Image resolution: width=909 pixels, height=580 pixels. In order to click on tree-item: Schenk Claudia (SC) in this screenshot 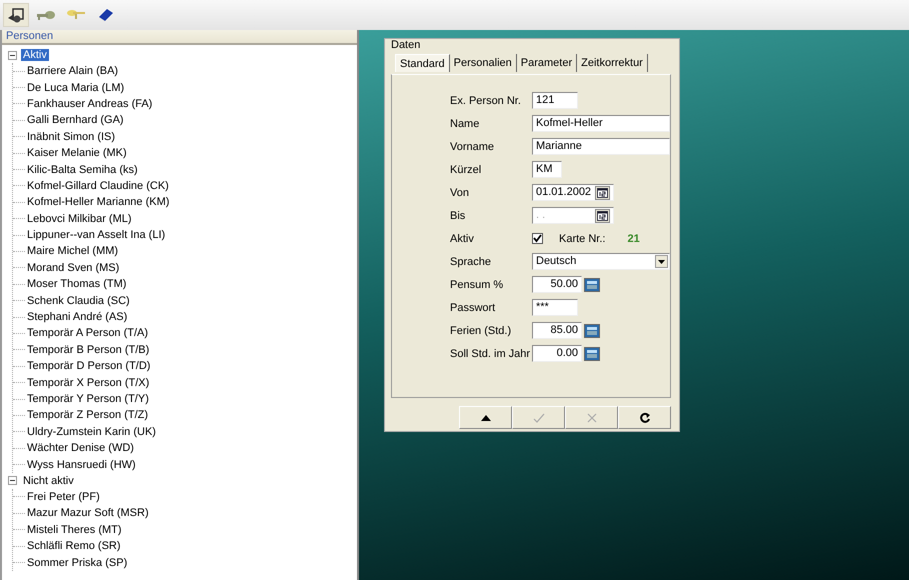, I will do `click(78, 300)`.